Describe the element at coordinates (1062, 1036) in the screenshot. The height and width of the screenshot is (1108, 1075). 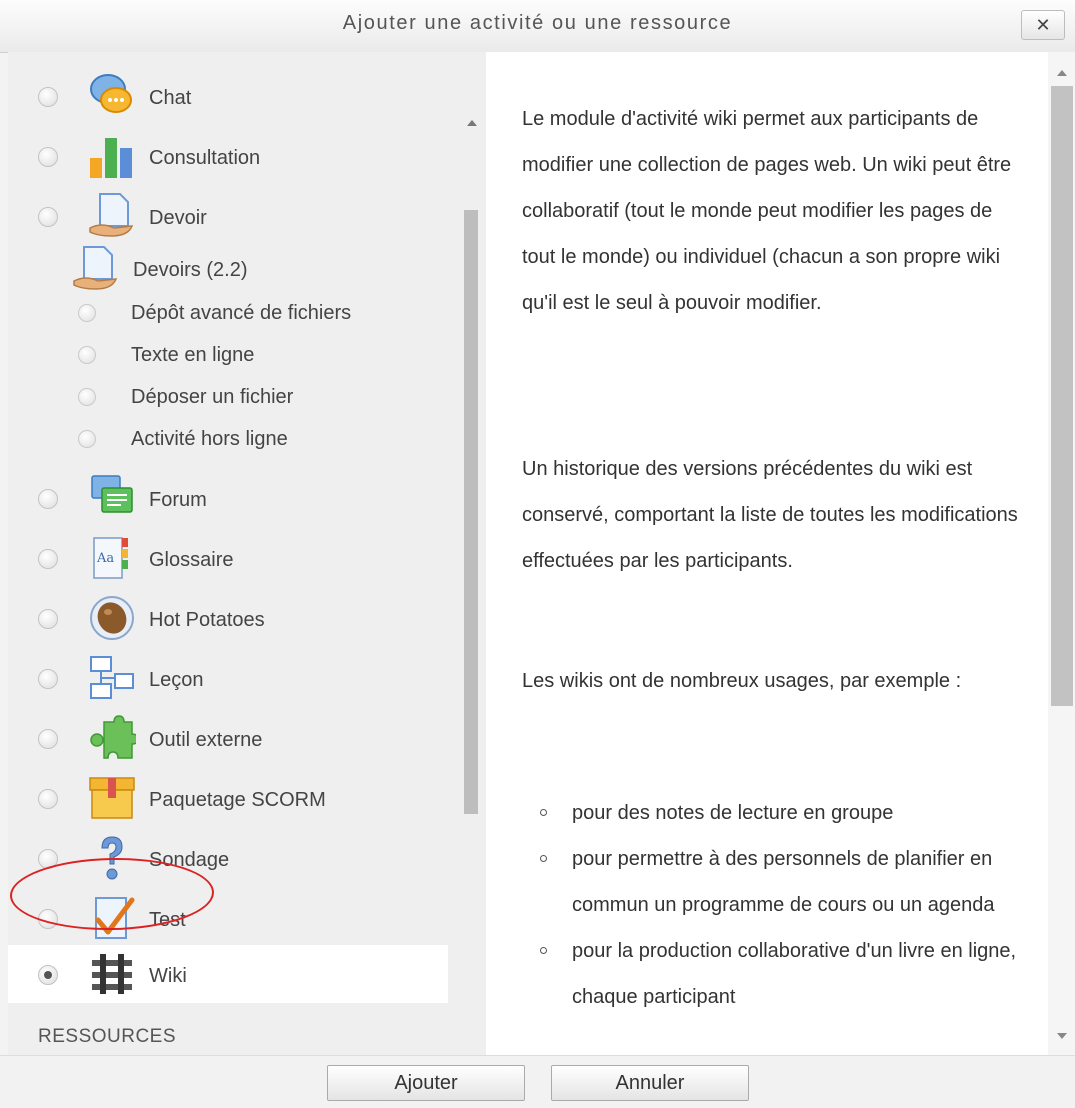
I see `scroll-down-arrow-icon` at that location.